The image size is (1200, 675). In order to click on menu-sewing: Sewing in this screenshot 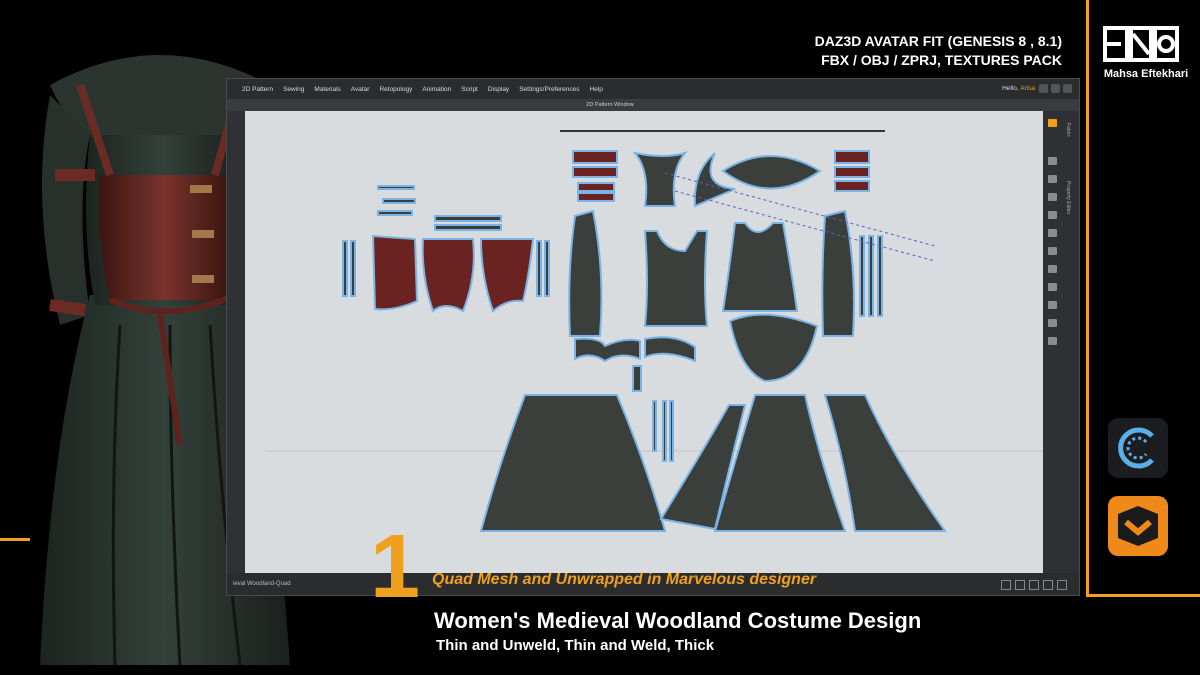, I will do `click(293, 89)`.